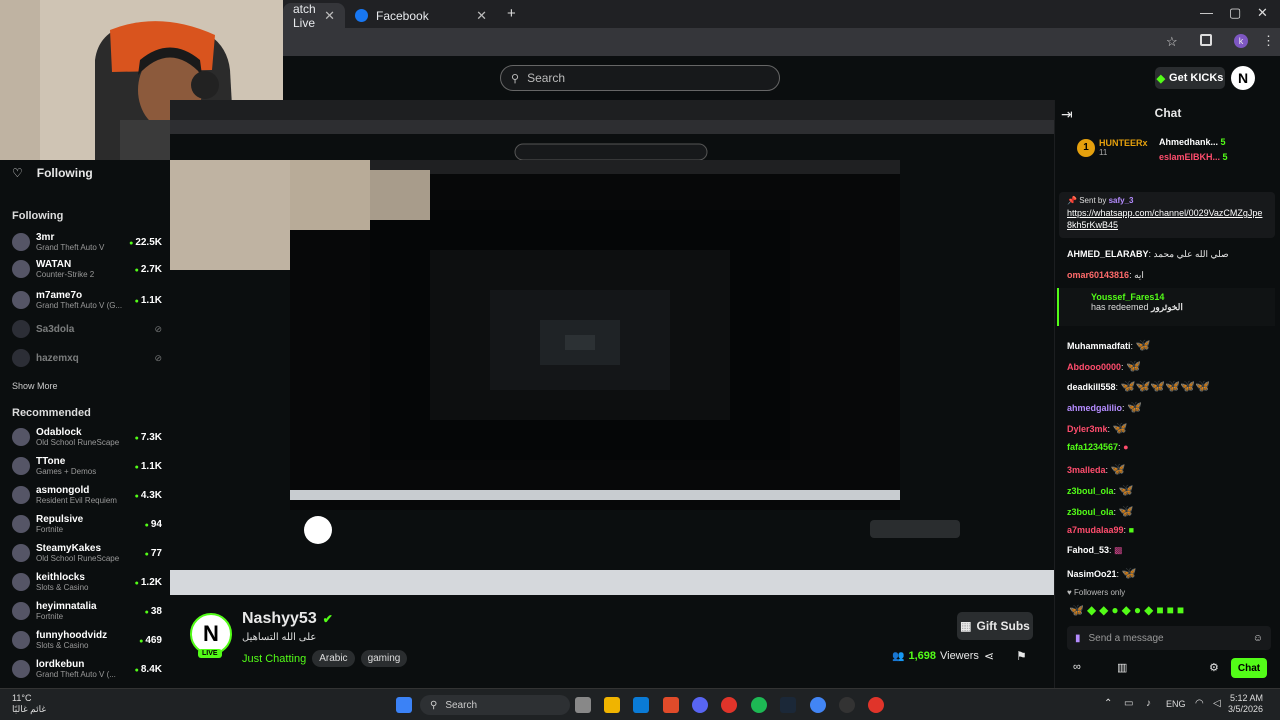  Describe the element at coordinates (966, 626) in the screenshot. I see `gift-icon: ▦` at that location.